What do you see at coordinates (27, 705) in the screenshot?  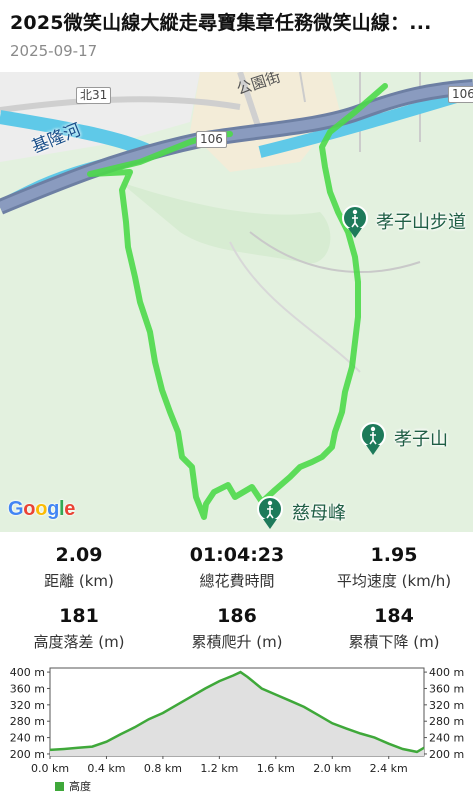 I see `y-tick-label: 320 m` at bounding box center [27, 705].